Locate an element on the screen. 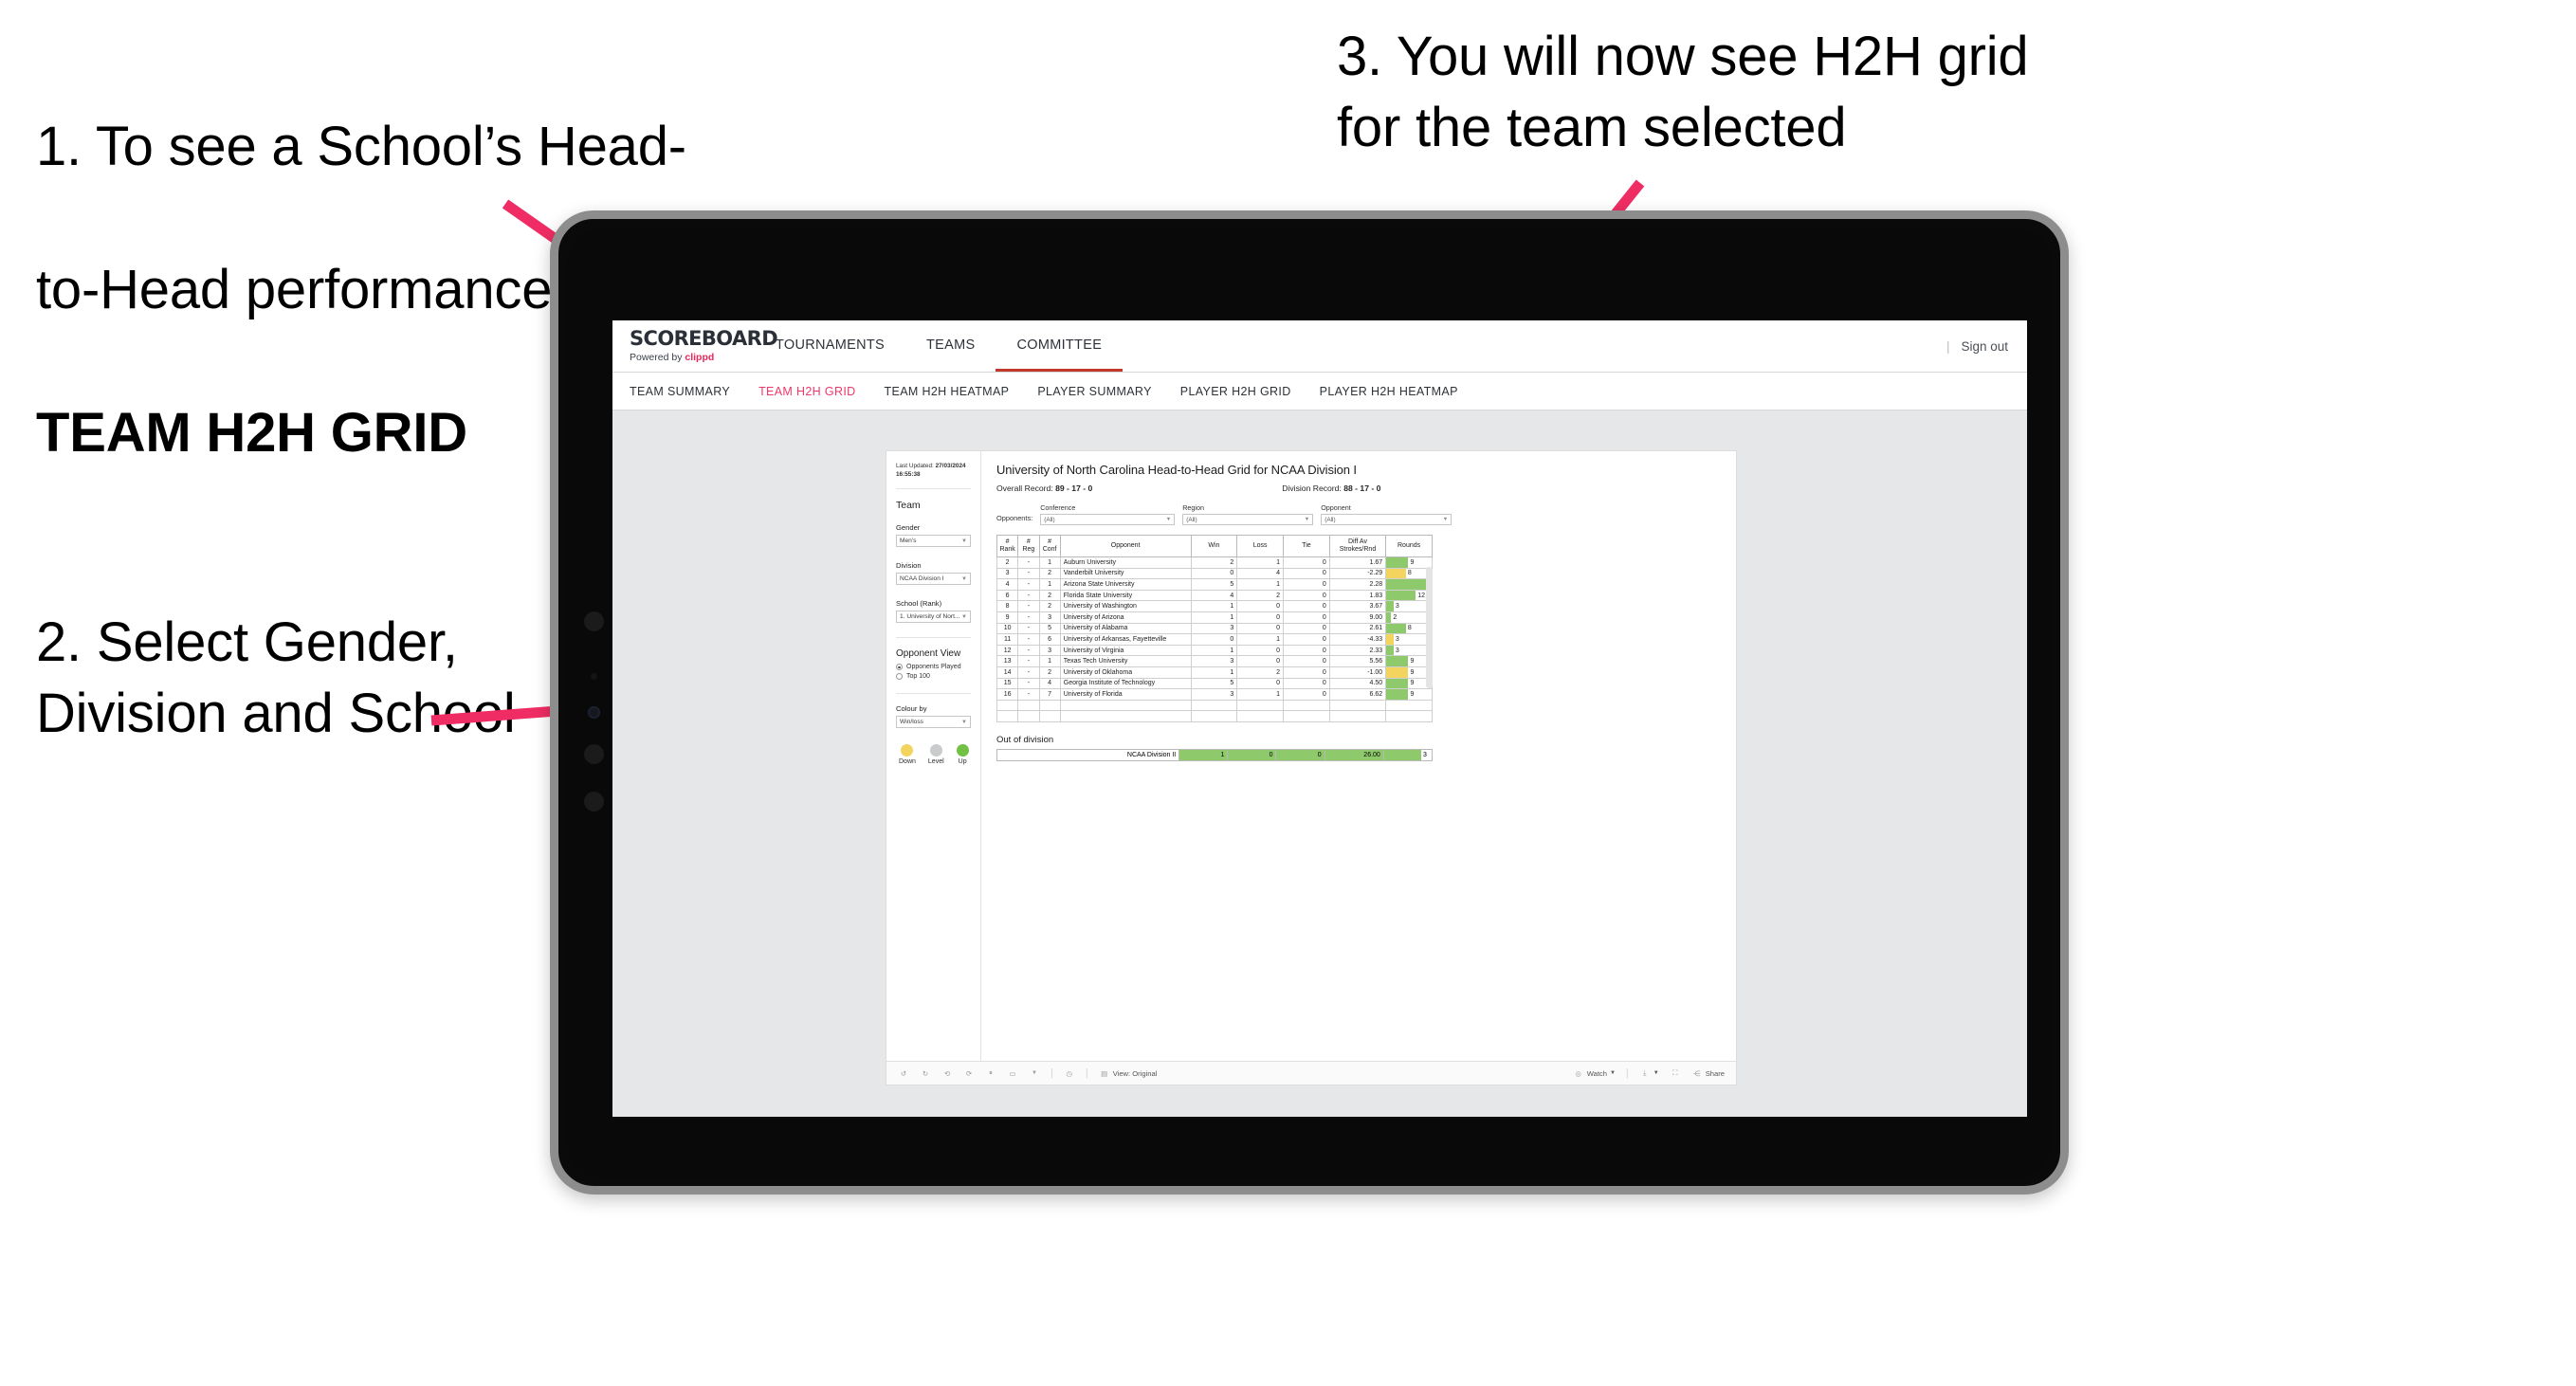  rounds-value: 9 is located at coordinates (1412, 672).